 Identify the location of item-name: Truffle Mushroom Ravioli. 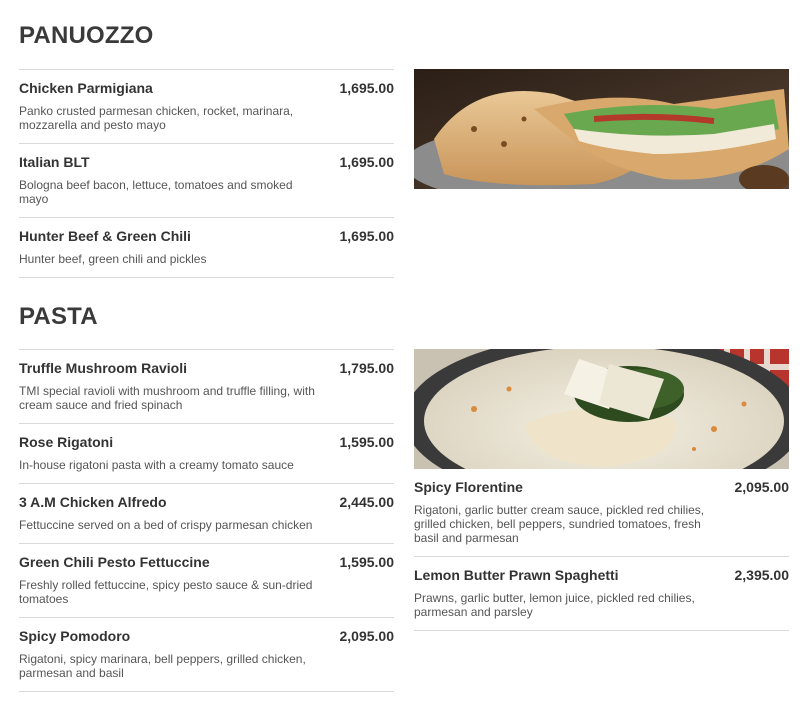
(103, 368).